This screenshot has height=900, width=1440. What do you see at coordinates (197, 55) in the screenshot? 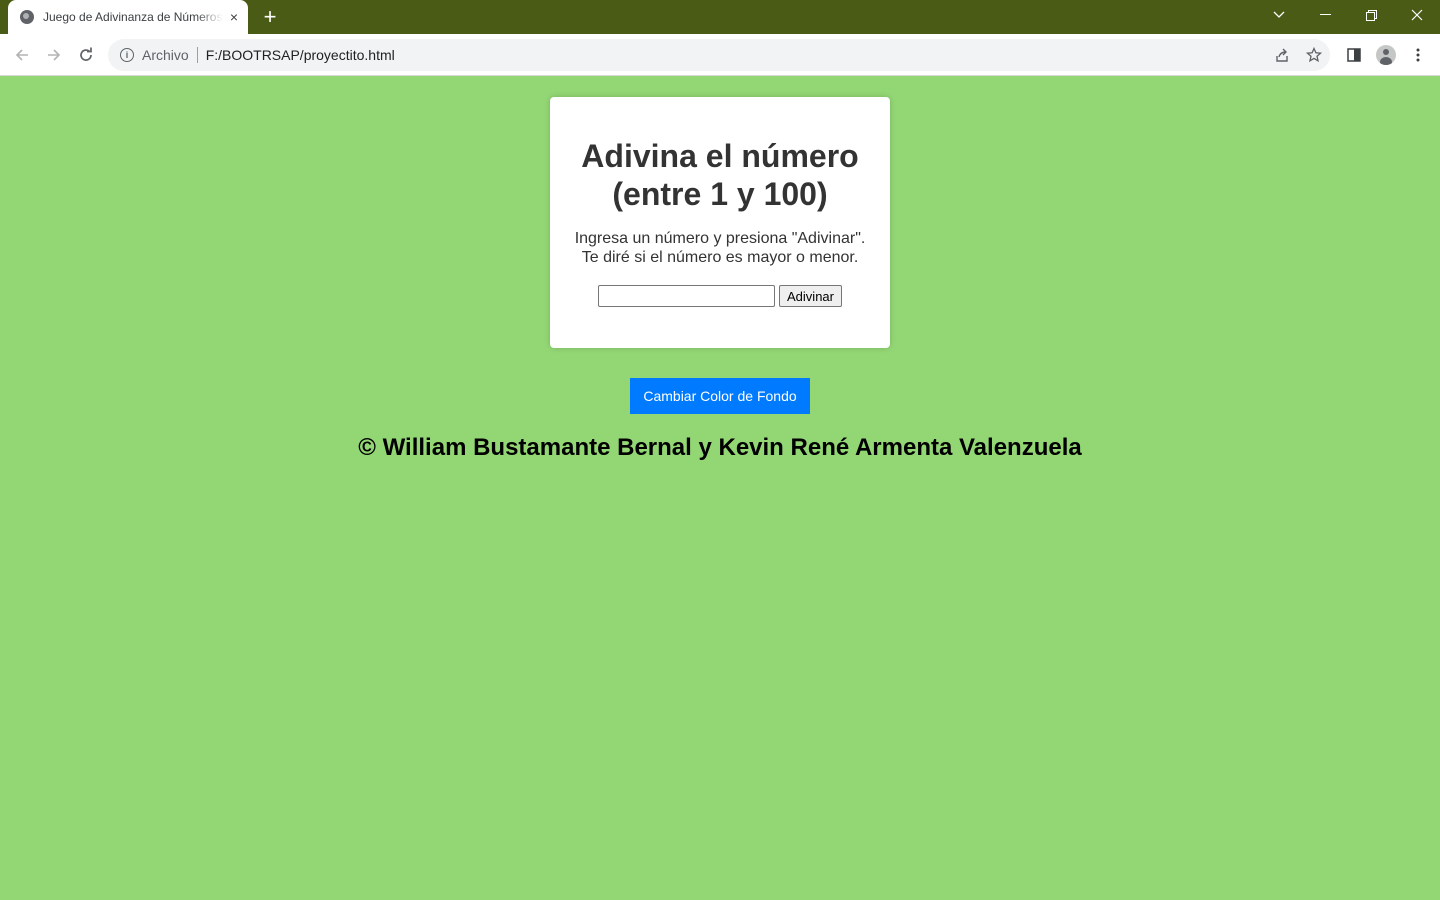
I see `address-separator` at bounding box center [197, 55].